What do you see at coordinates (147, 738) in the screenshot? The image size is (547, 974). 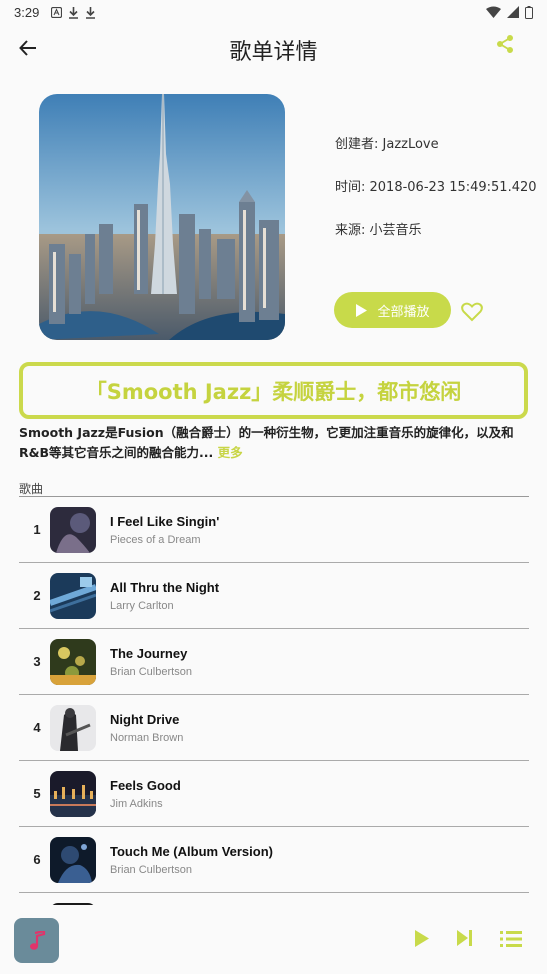 I see `song-artist: Norman Brown` at bounding box center [147, 738].